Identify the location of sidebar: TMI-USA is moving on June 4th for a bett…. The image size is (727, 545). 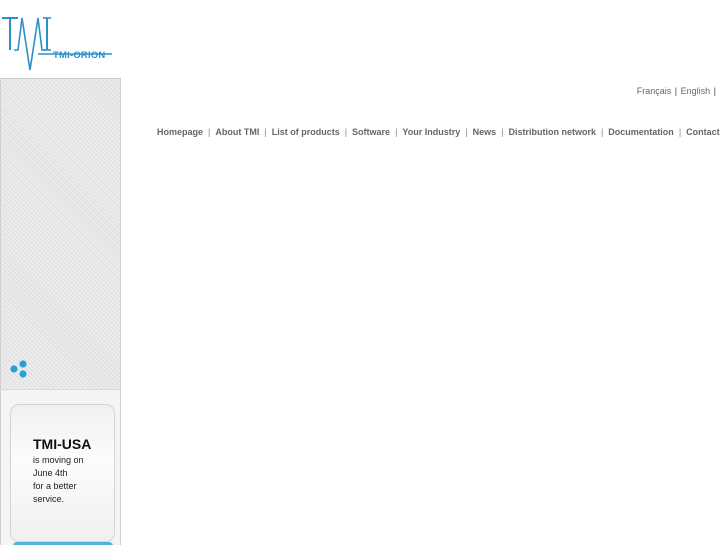
(60, 311).